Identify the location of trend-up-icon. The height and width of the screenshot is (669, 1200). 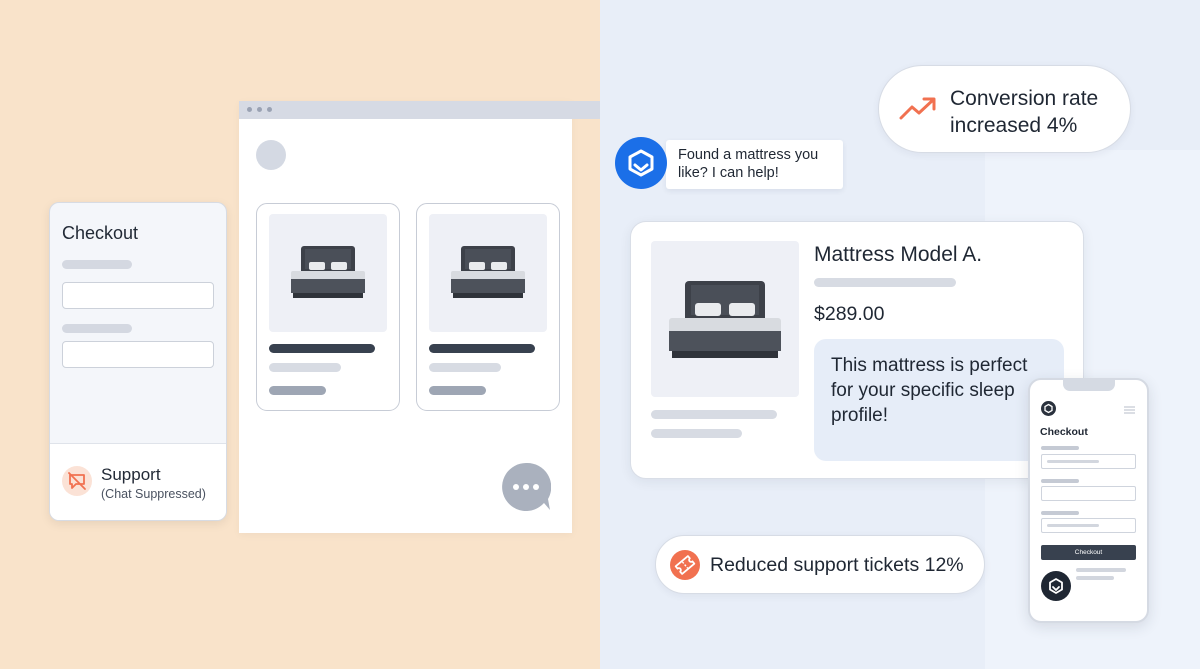
(917, 108).